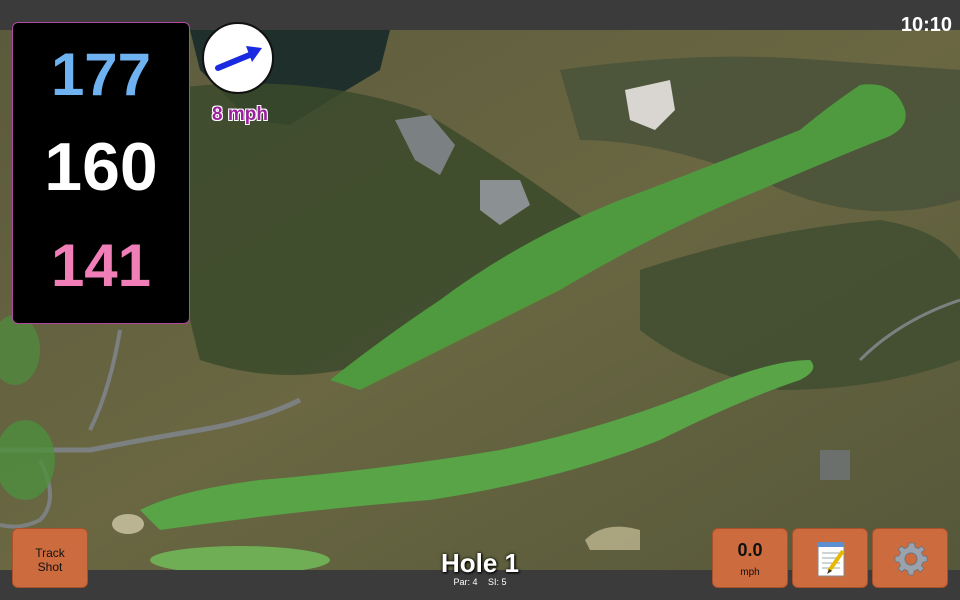 The width and height of the screenshot is (960, 600). Describe the element at coordinates (50, 553) in the screenshot. I see `track-shot-label-line1: Track` at that location.